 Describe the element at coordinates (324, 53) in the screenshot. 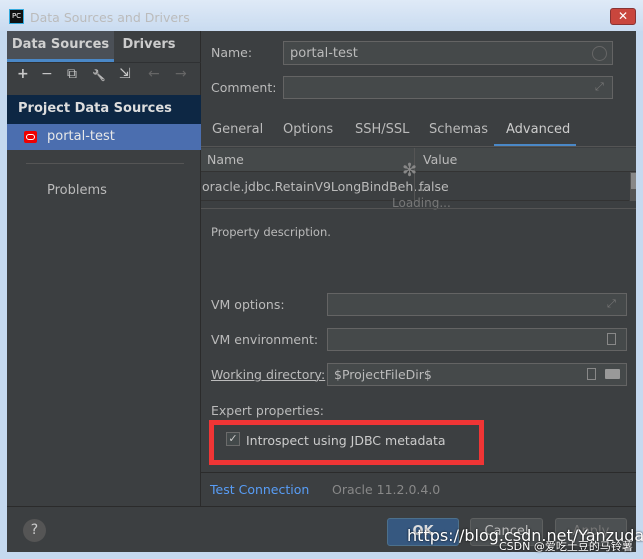

I see `name-value: portal-test` at that location.